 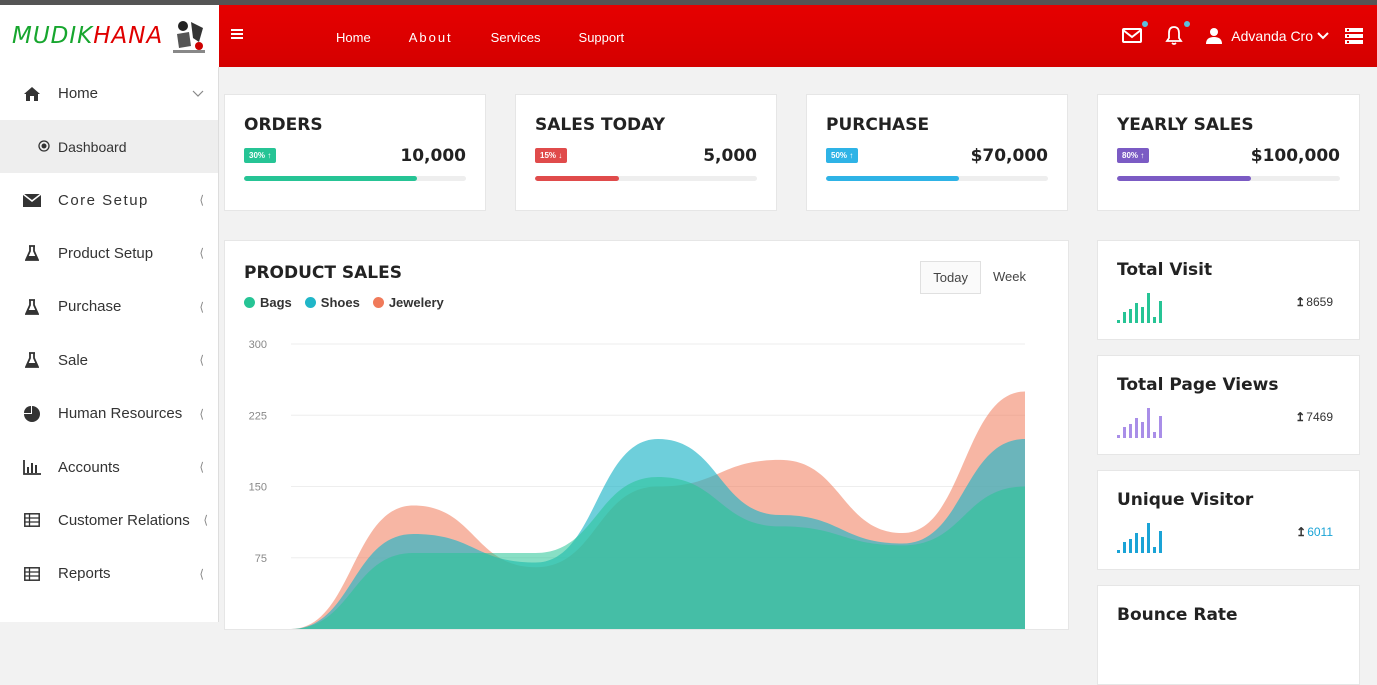 What do you see at coordinates (1185, 125) in the screenshot?
I see `stat-title: YEARLY SALES` at bounding box center [1185, 125].